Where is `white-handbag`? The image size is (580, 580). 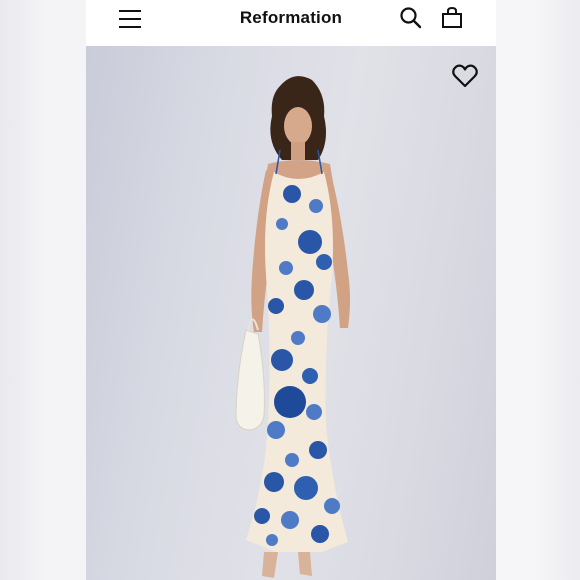
white-handbag is located at coordinates (250, 380).